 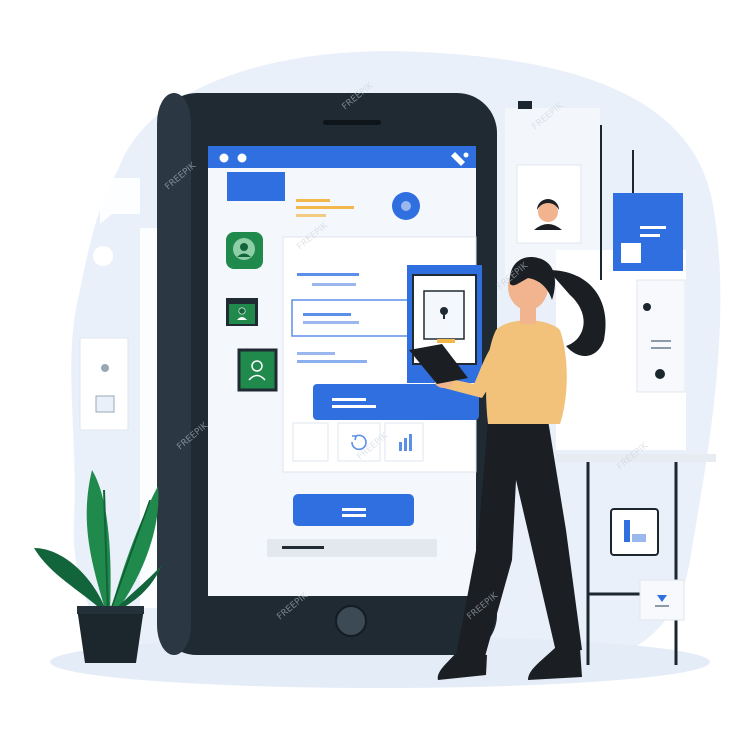 I want to click on home-button-icon, so click(x=351, y=621).